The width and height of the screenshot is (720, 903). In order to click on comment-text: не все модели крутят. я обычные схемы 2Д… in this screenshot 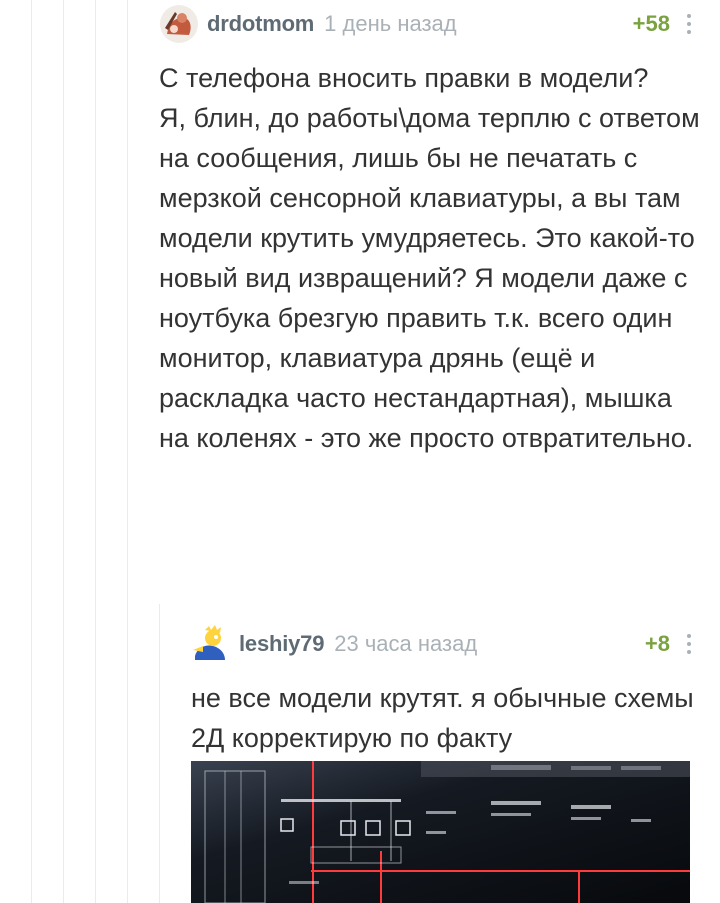, I will do `click(446, 718)`.